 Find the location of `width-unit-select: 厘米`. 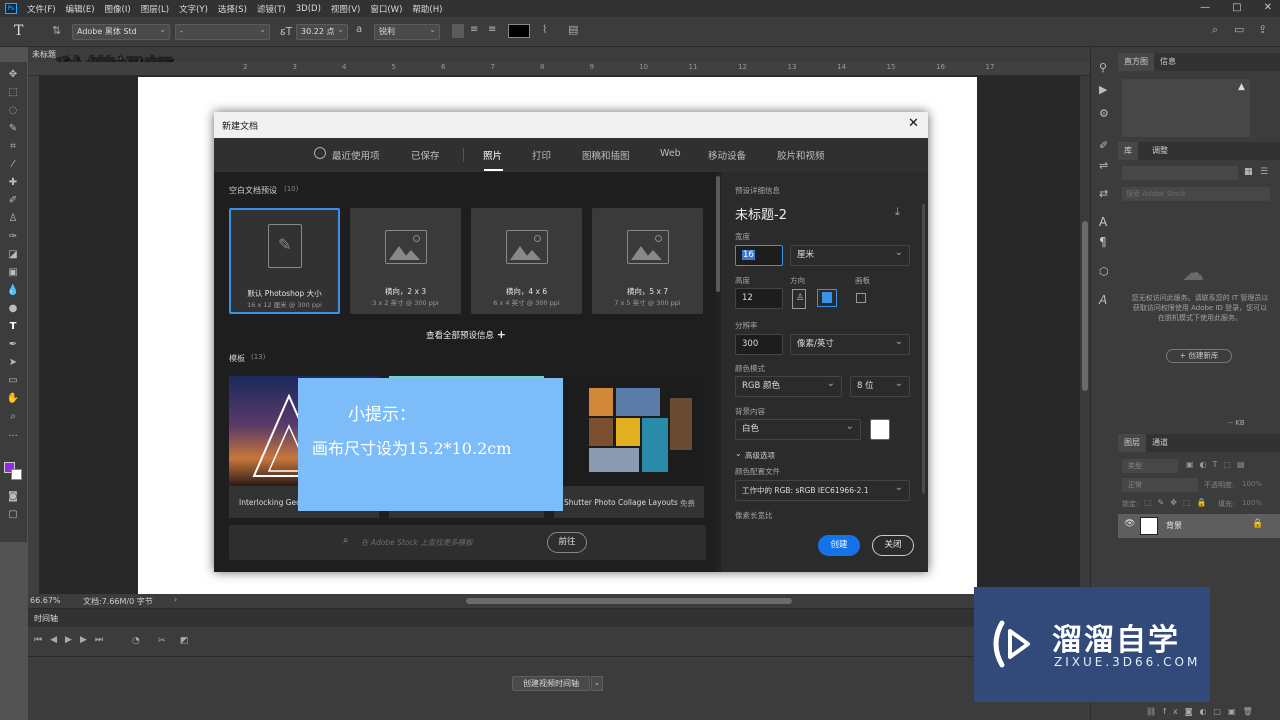

width-unit-select: 厘米 is located at coordinates (850, 254).